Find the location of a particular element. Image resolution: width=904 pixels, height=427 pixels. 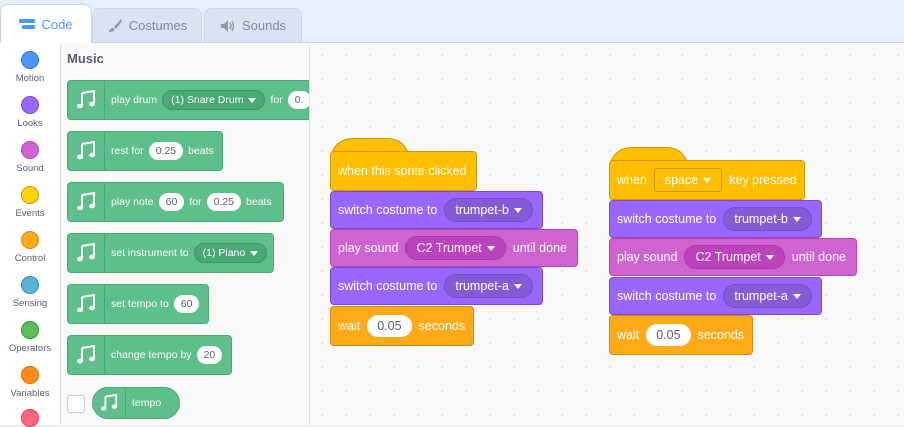

control-category-icon is located at coordinates (30, 240).